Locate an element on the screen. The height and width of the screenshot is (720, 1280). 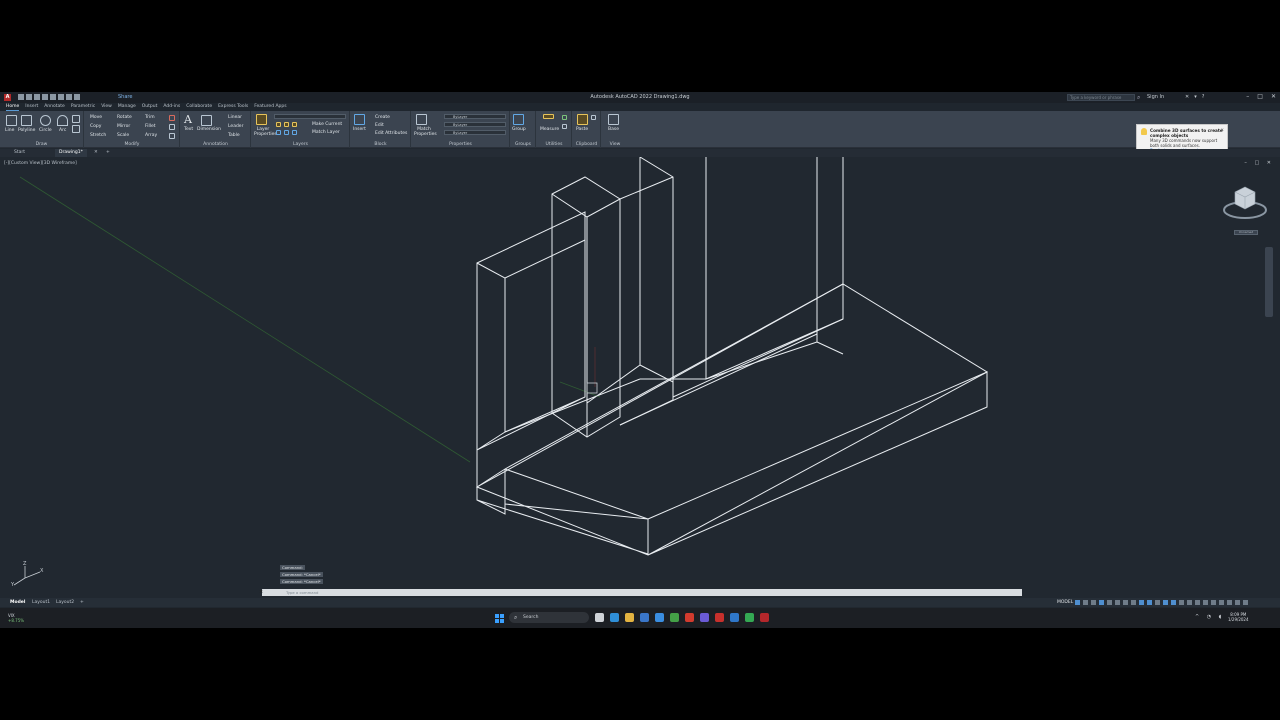
polyline-icon is located at coordinates (26, 120).